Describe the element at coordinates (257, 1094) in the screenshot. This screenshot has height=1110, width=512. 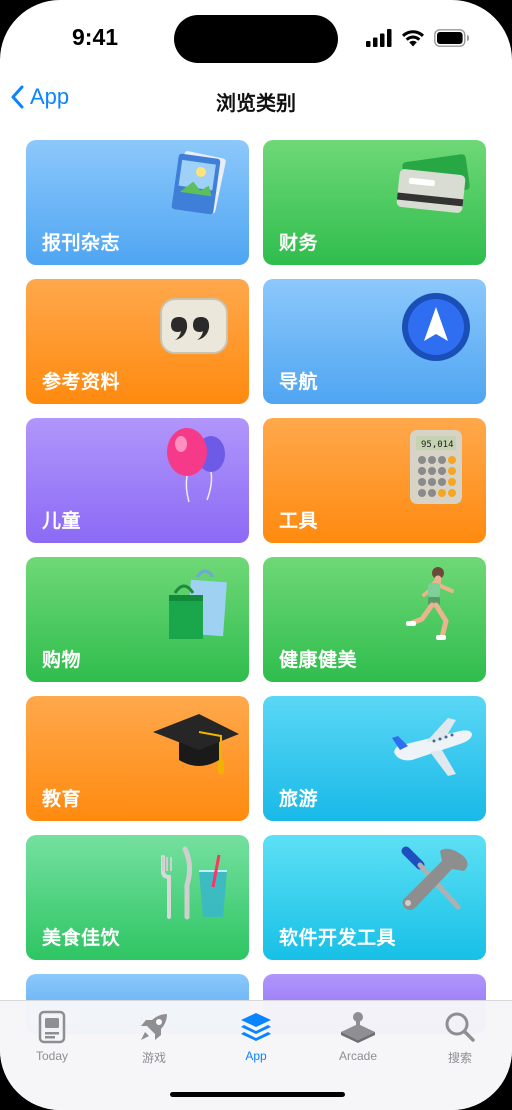
I see `home-indicator` at that location.